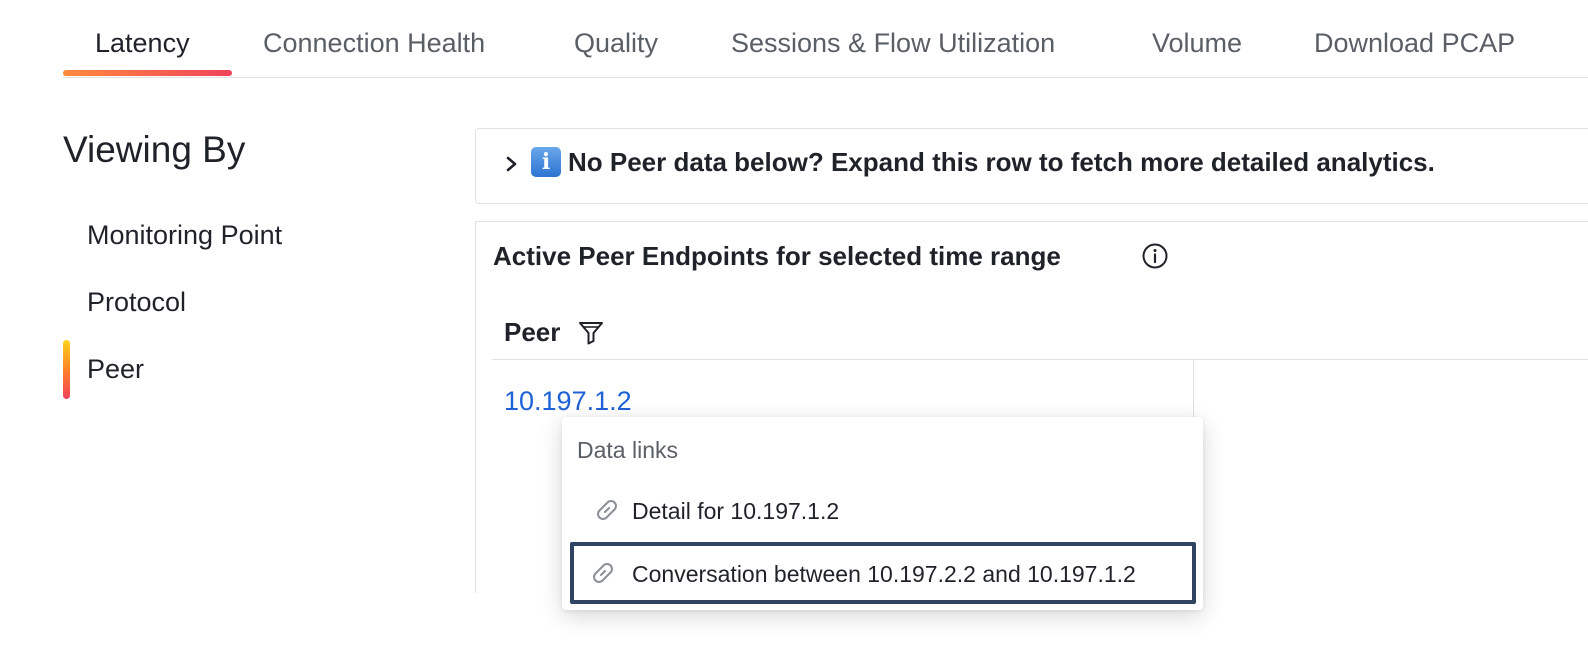 Image resolution: width=1588 pixels, height=670 pixels. Describe the element at coordinates (546, 162) in the screenshot. I see `information-emoji-icon: i` at that location.